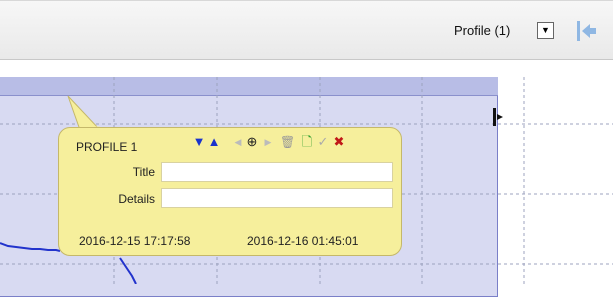 The image size is (613, 297). I want to click on details-label: Details, so click(136, 199).